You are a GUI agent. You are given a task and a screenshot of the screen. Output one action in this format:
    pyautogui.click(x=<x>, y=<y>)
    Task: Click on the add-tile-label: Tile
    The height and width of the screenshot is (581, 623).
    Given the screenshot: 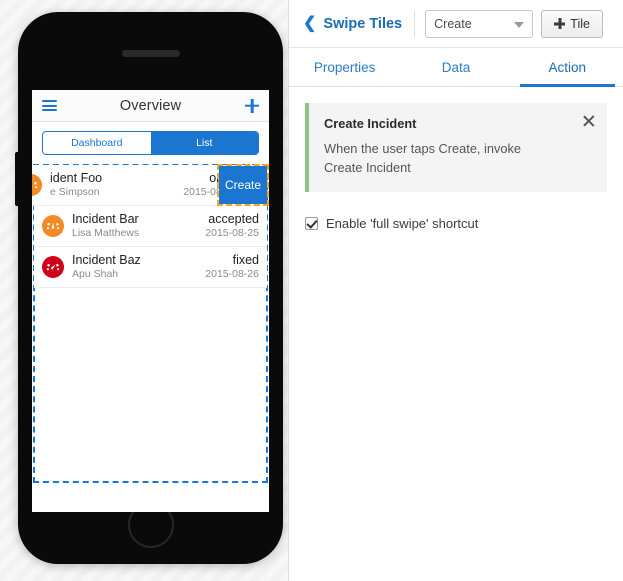 What is the action you would take?
    pyautogui.click(x=580, y=23)
    